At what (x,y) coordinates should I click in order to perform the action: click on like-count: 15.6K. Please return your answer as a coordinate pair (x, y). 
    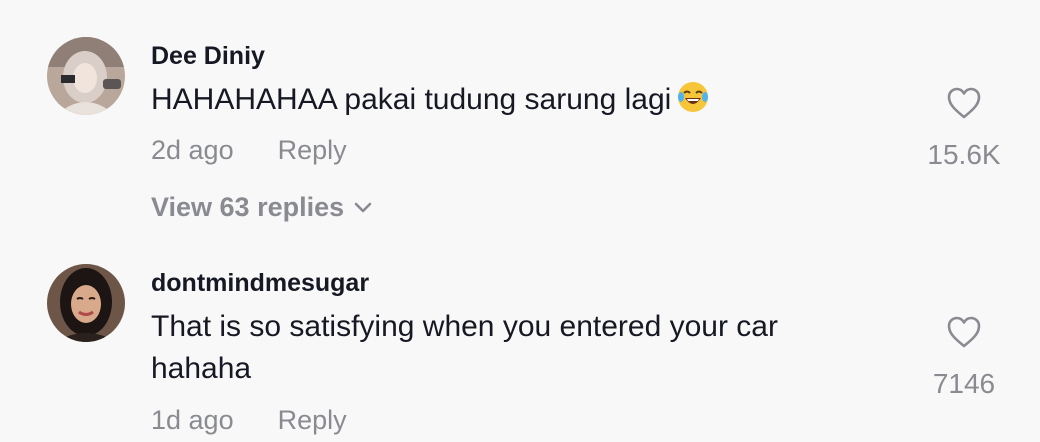
    Looking at the image, I should click on (964, 154).